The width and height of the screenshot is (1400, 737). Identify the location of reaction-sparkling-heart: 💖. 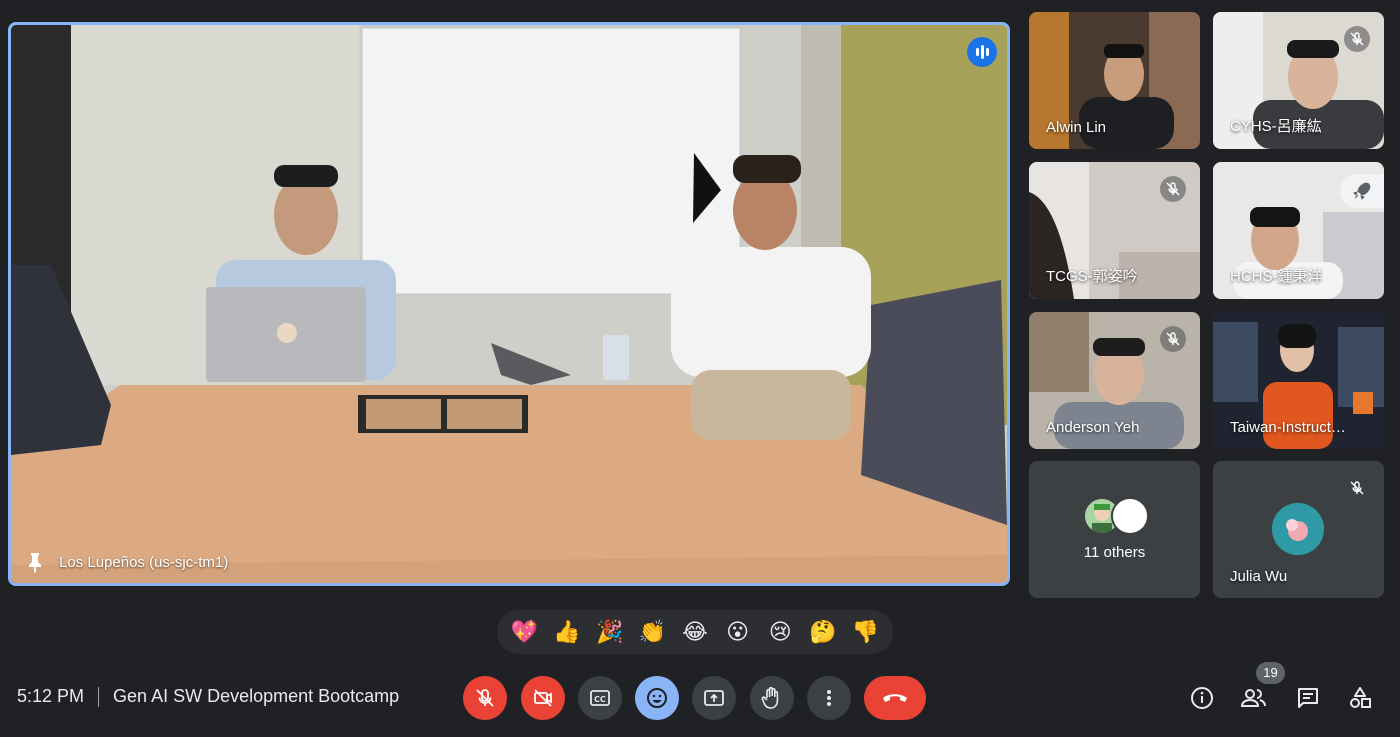
(524, 632).